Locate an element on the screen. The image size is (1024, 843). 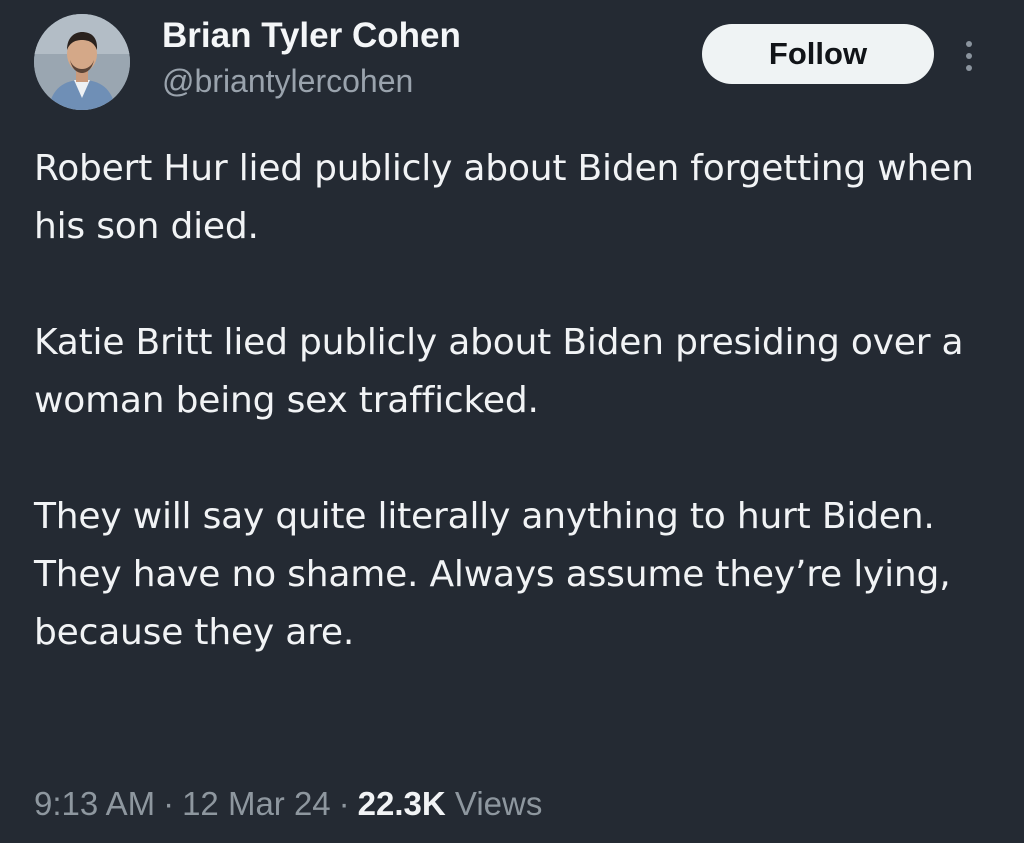
views-label: Views is located at coordinates (498, 803).